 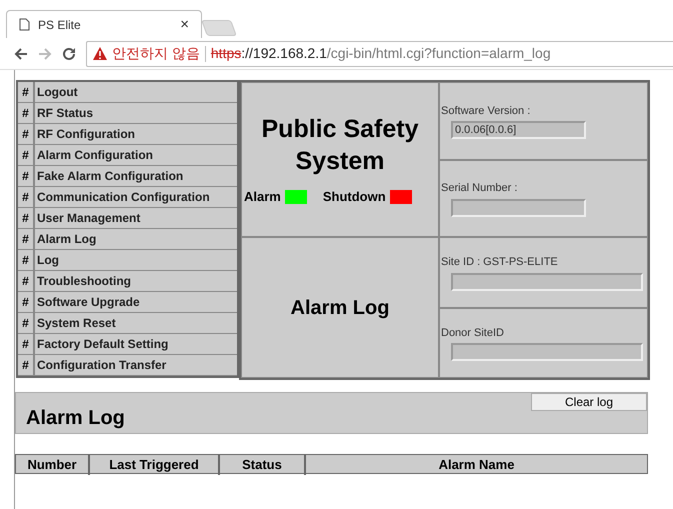 I want to click on tab-title: PS Elite, so click(x=59, y=25).